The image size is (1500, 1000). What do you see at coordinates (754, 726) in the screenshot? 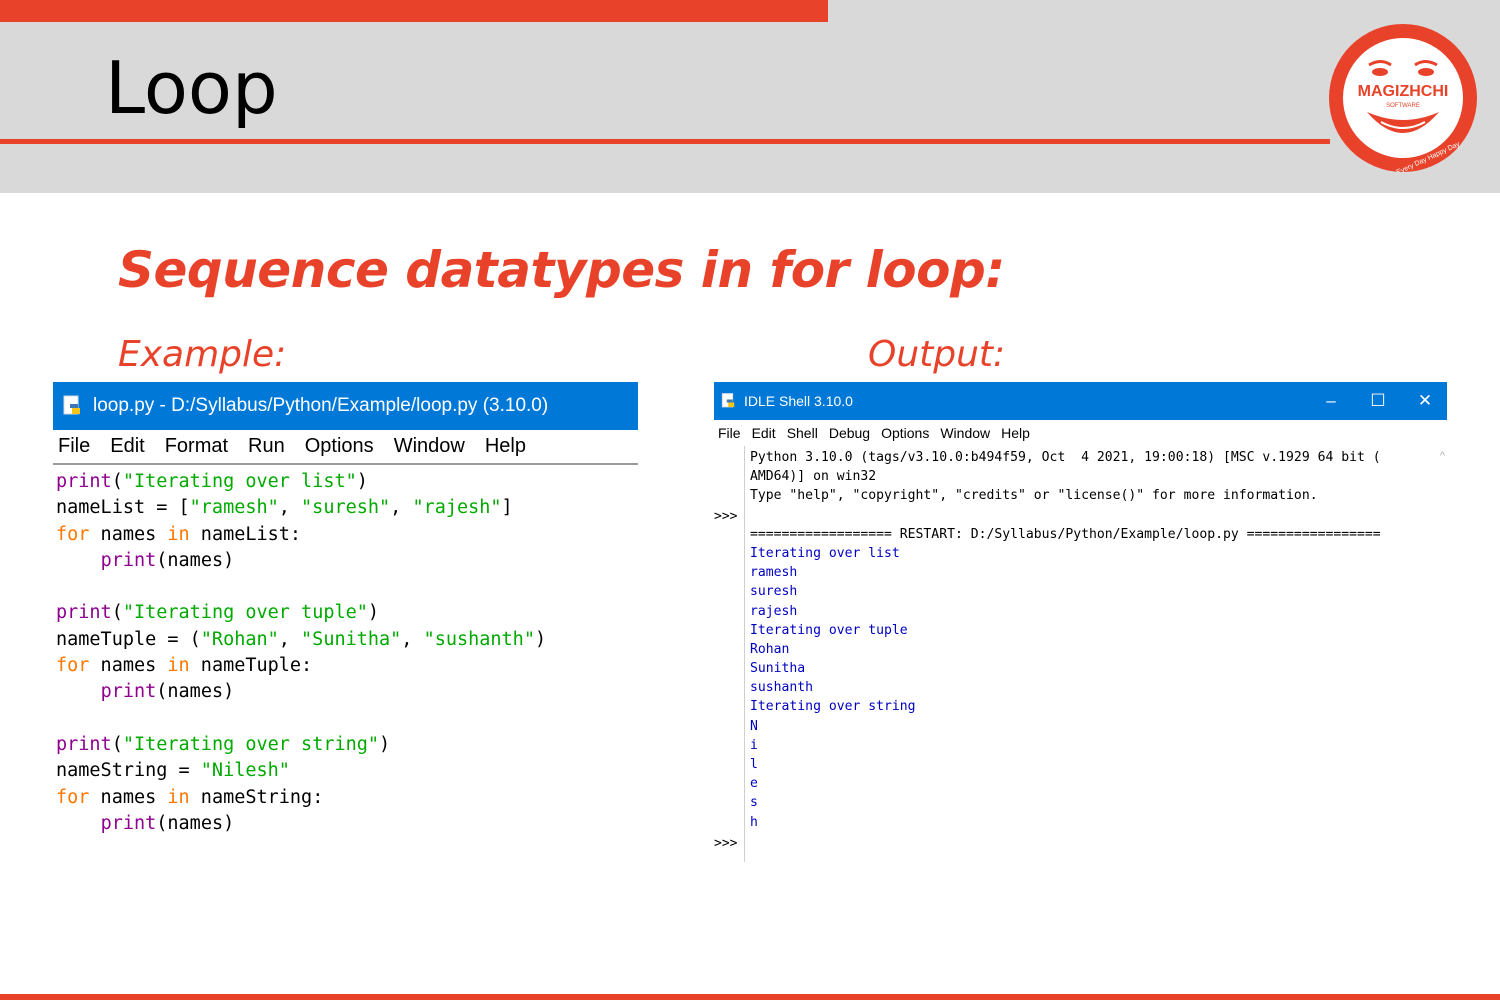
I see `shell-output-line: N` at bounding box center [754, 726].